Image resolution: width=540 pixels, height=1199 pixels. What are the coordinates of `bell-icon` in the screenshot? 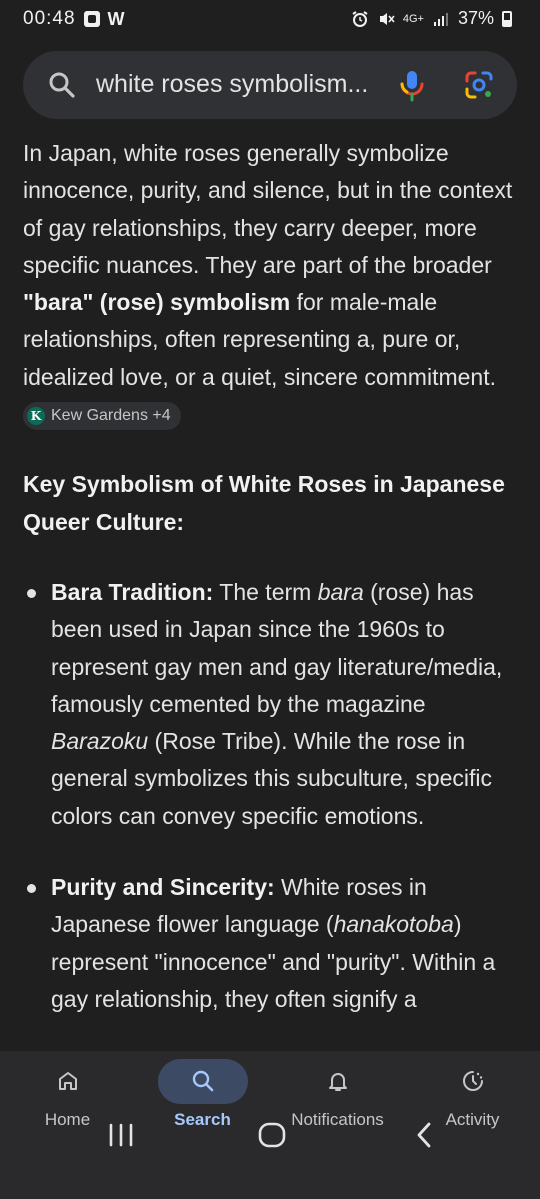 It's located at (337, 1082).